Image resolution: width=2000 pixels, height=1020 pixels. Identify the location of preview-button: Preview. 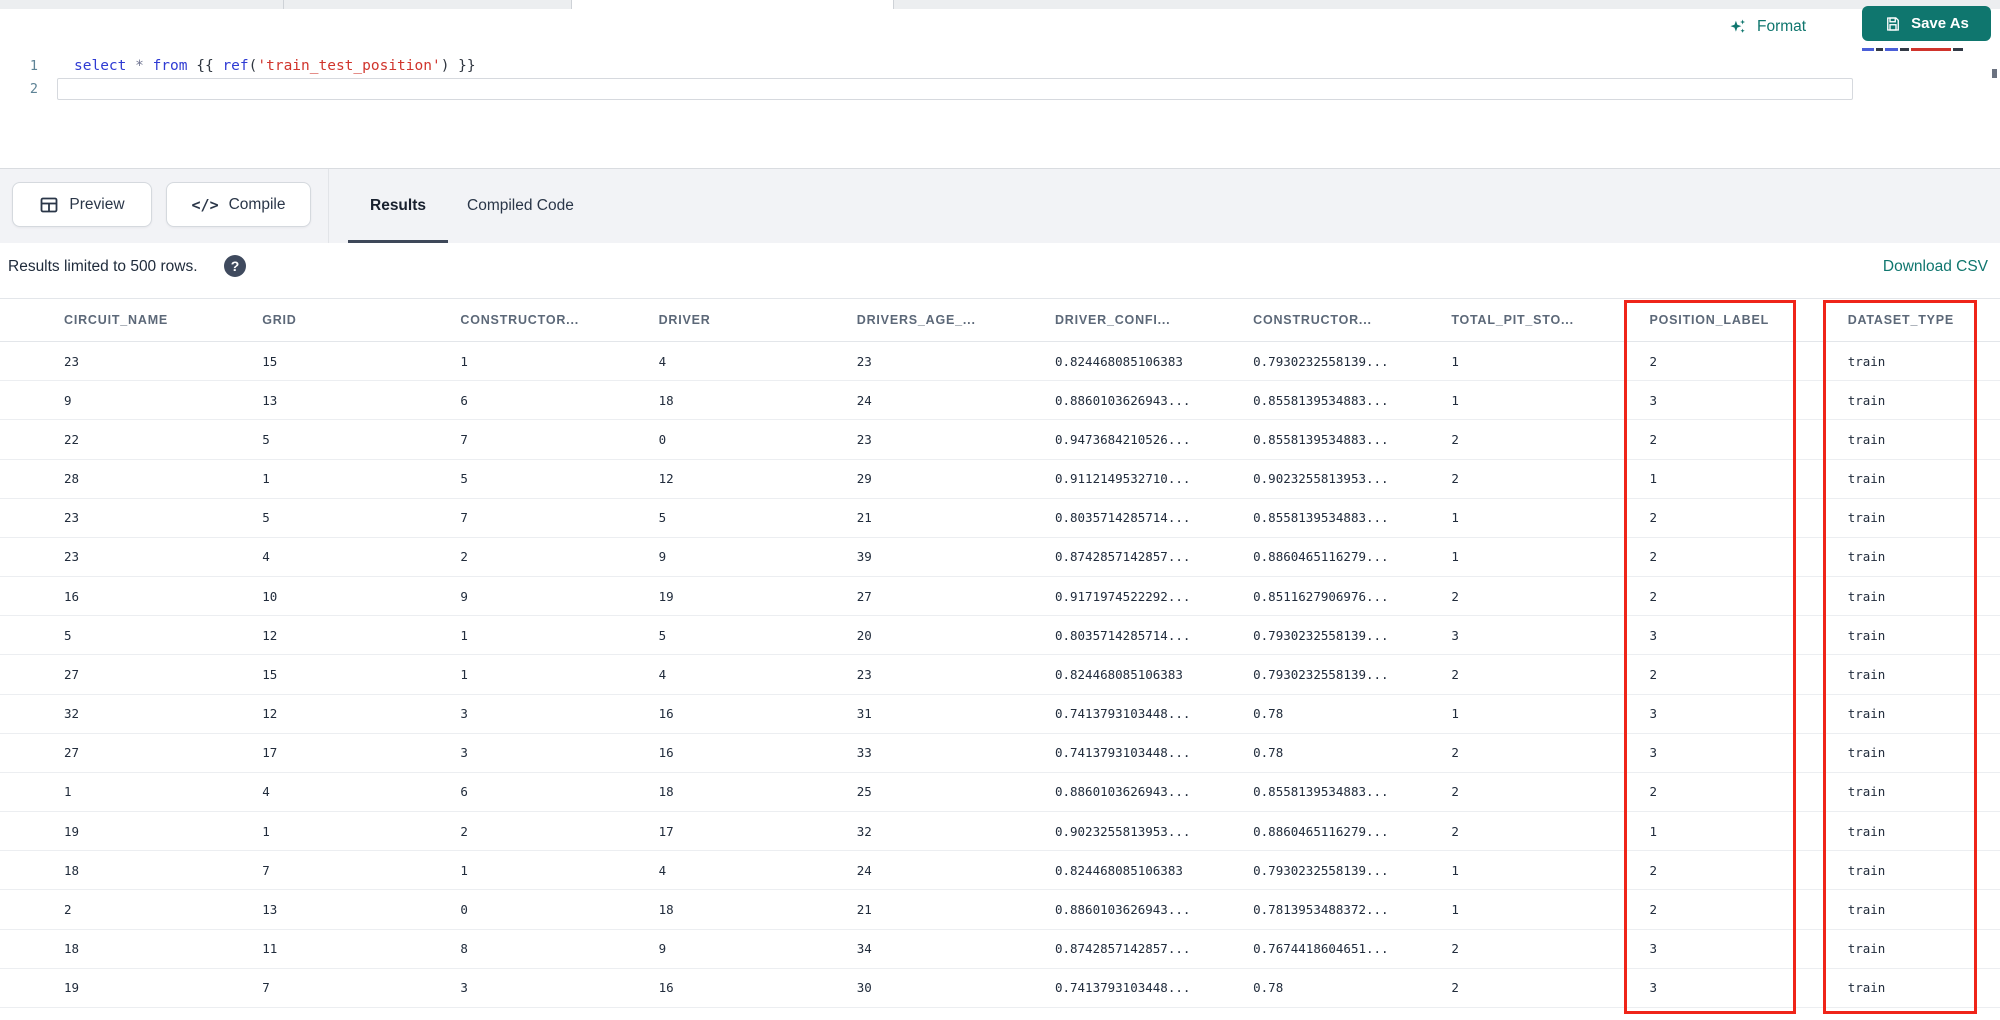
(82, 204).